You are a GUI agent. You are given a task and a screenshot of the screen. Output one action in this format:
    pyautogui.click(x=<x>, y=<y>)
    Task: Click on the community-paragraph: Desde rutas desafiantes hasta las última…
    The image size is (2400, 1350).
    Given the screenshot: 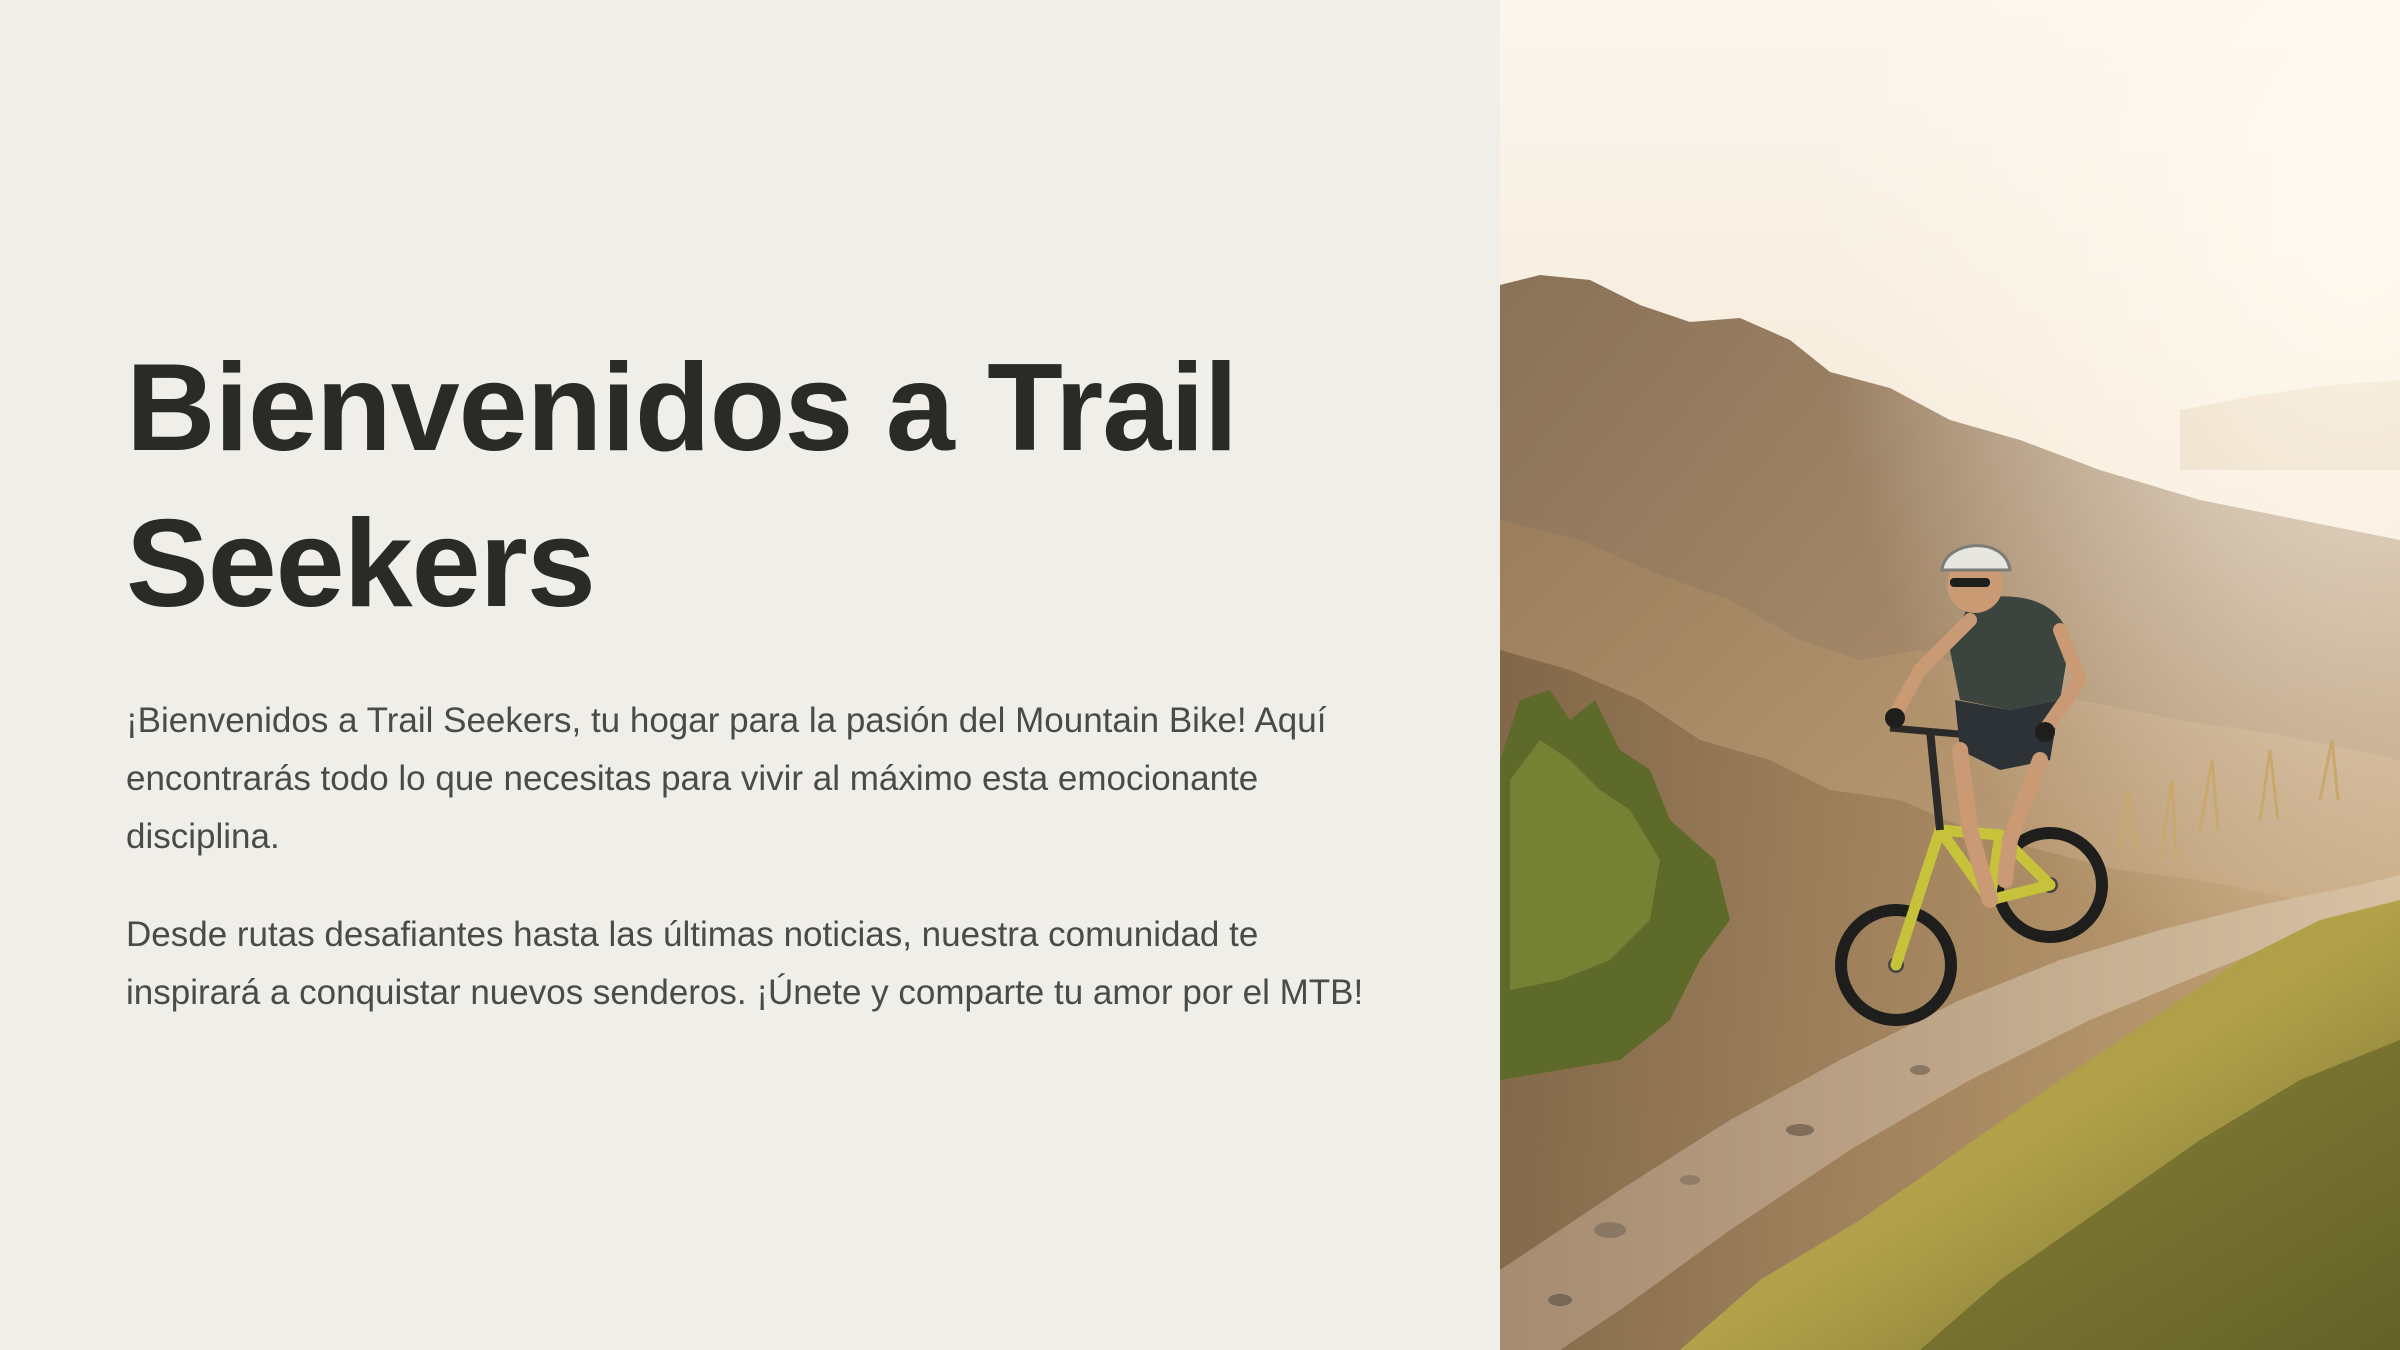 What is the action you would take?
    pyautogui.click(x=745, y=963)
    